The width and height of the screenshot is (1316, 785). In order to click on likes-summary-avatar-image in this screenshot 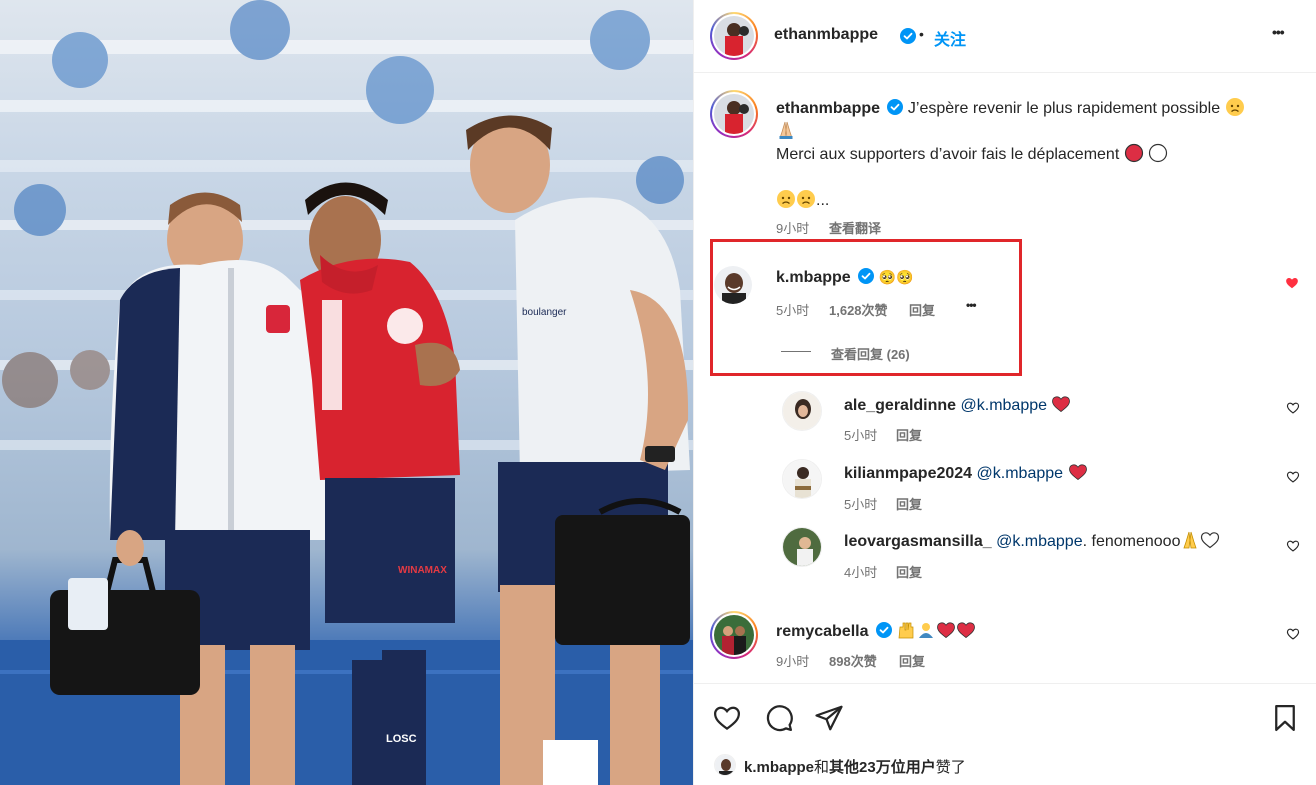, I will do `click(725, 765)`.